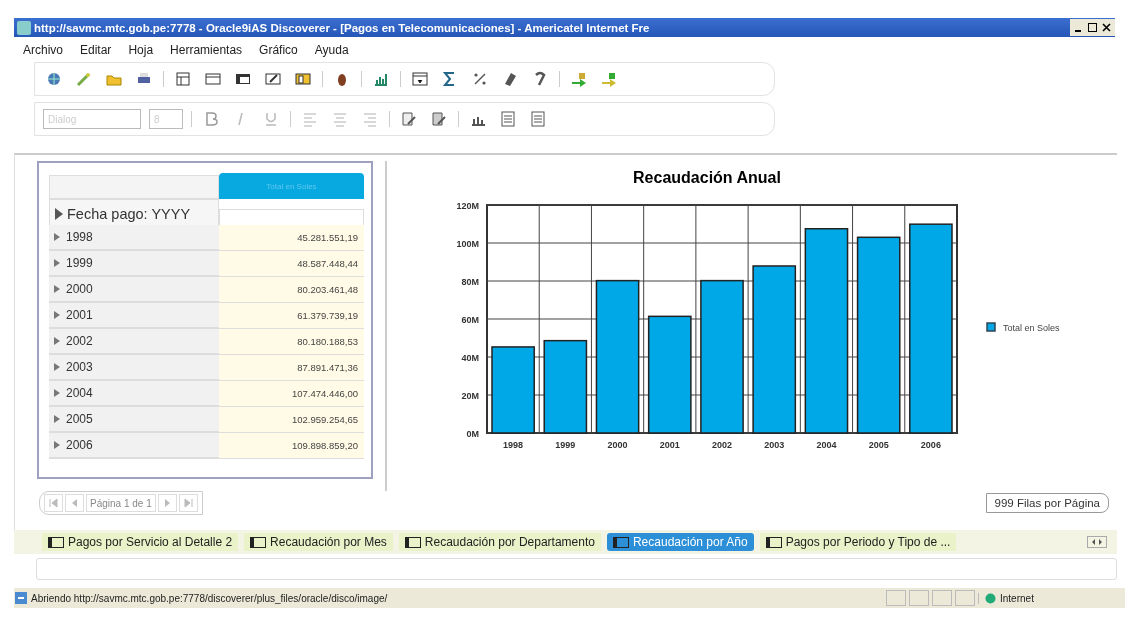 The width and height of the screenshot is (1125, 618). Describe the element at coordinates (134, 446) in the screenshot. I see `row-label: 2006` at that location.